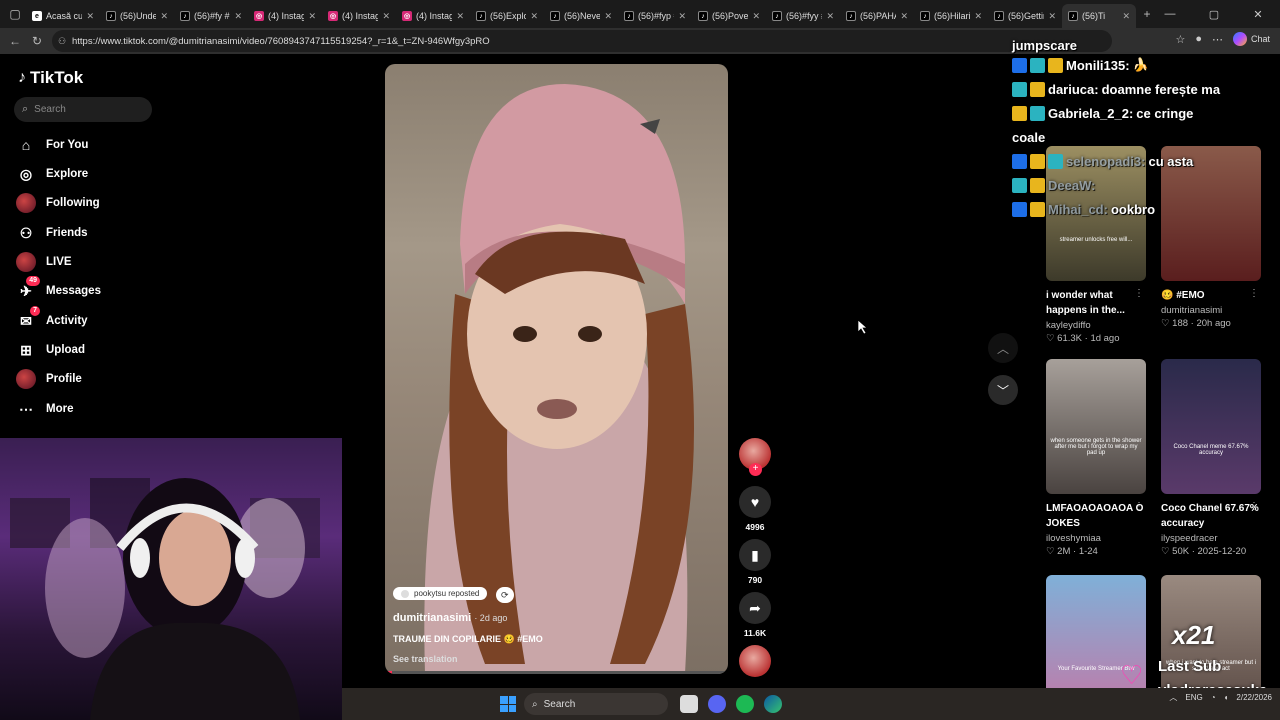 The height and width of the screenshot is (720, 1280). I want to click on language-indicator: ENG, so click(1193, 697).